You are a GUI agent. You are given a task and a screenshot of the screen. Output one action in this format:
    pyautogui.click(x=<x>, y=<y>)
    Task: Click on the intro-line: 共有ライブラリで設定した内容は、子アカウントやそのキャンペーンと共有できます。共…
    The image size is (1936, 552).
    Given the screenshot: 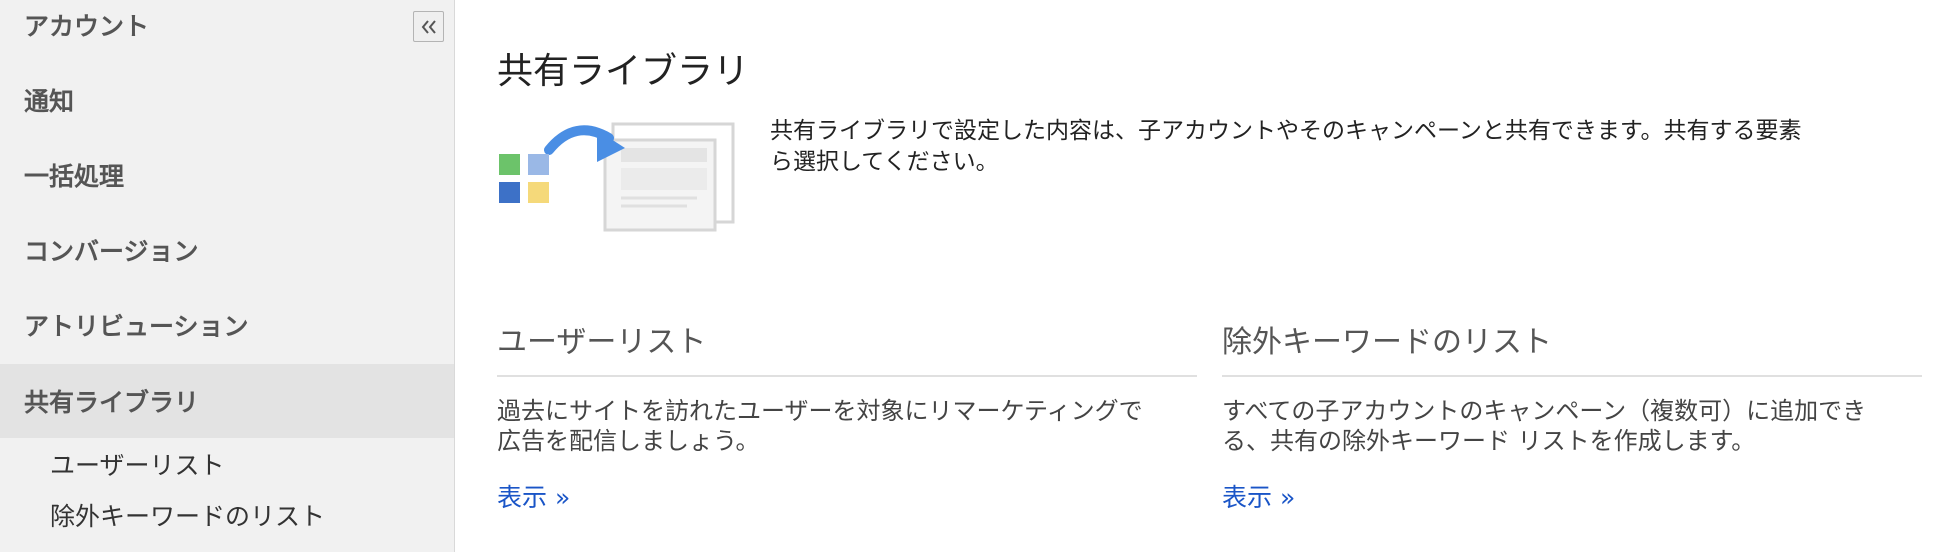 What is the action you would take?
    pyautogui.click(x=1286, y=131)
    